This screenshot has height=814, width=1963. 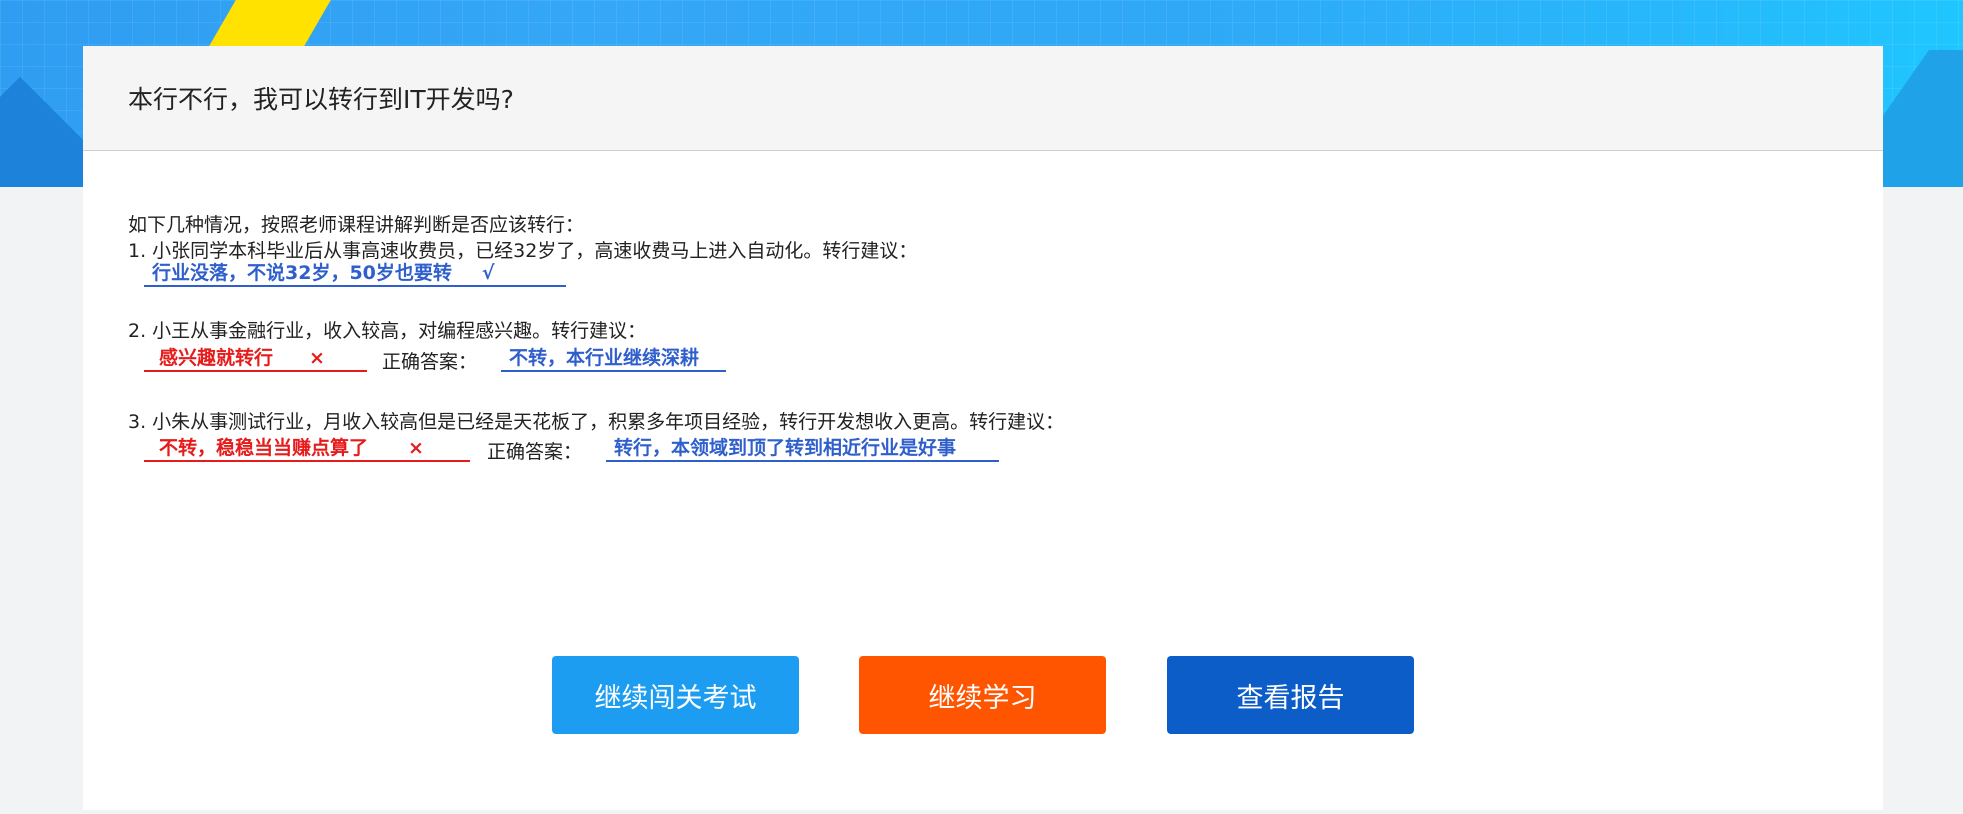 I want to click on card-header: 本行不行，我可以转行到IT开发吗?, so click(x=983, y=98).